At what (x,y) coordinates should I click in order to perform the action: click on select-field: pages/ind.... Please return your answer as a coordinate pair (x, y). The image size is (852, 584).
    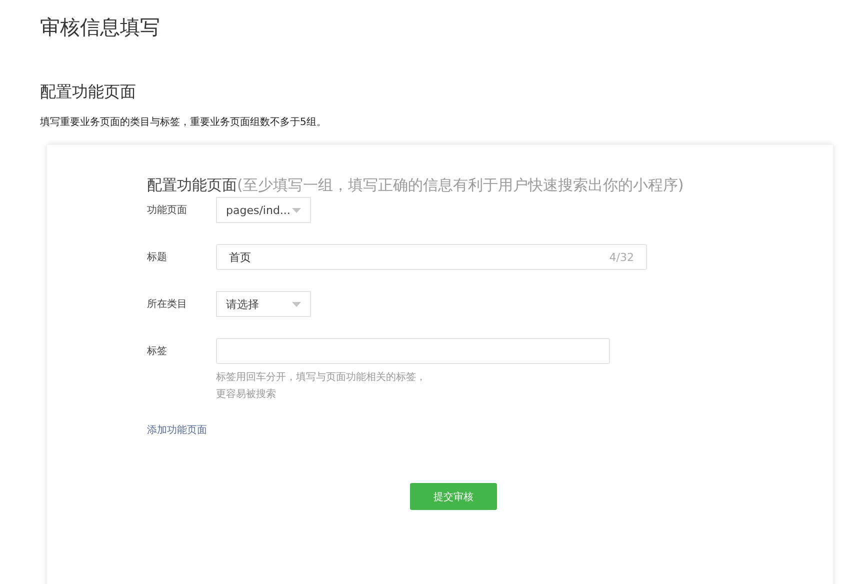
    Looking at the image, I should click on (263, 210).